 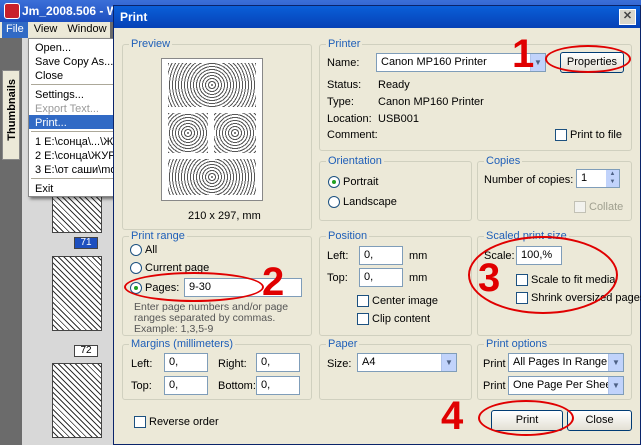 What do you see at coordinates (136, 268) in the screenshot?
I see `current-page-radio` at bounding box center [136, 268].